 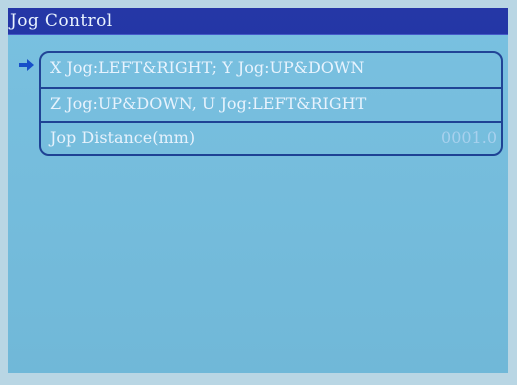 I want to click on arrow-right-icon, so click(x=27, y=65).